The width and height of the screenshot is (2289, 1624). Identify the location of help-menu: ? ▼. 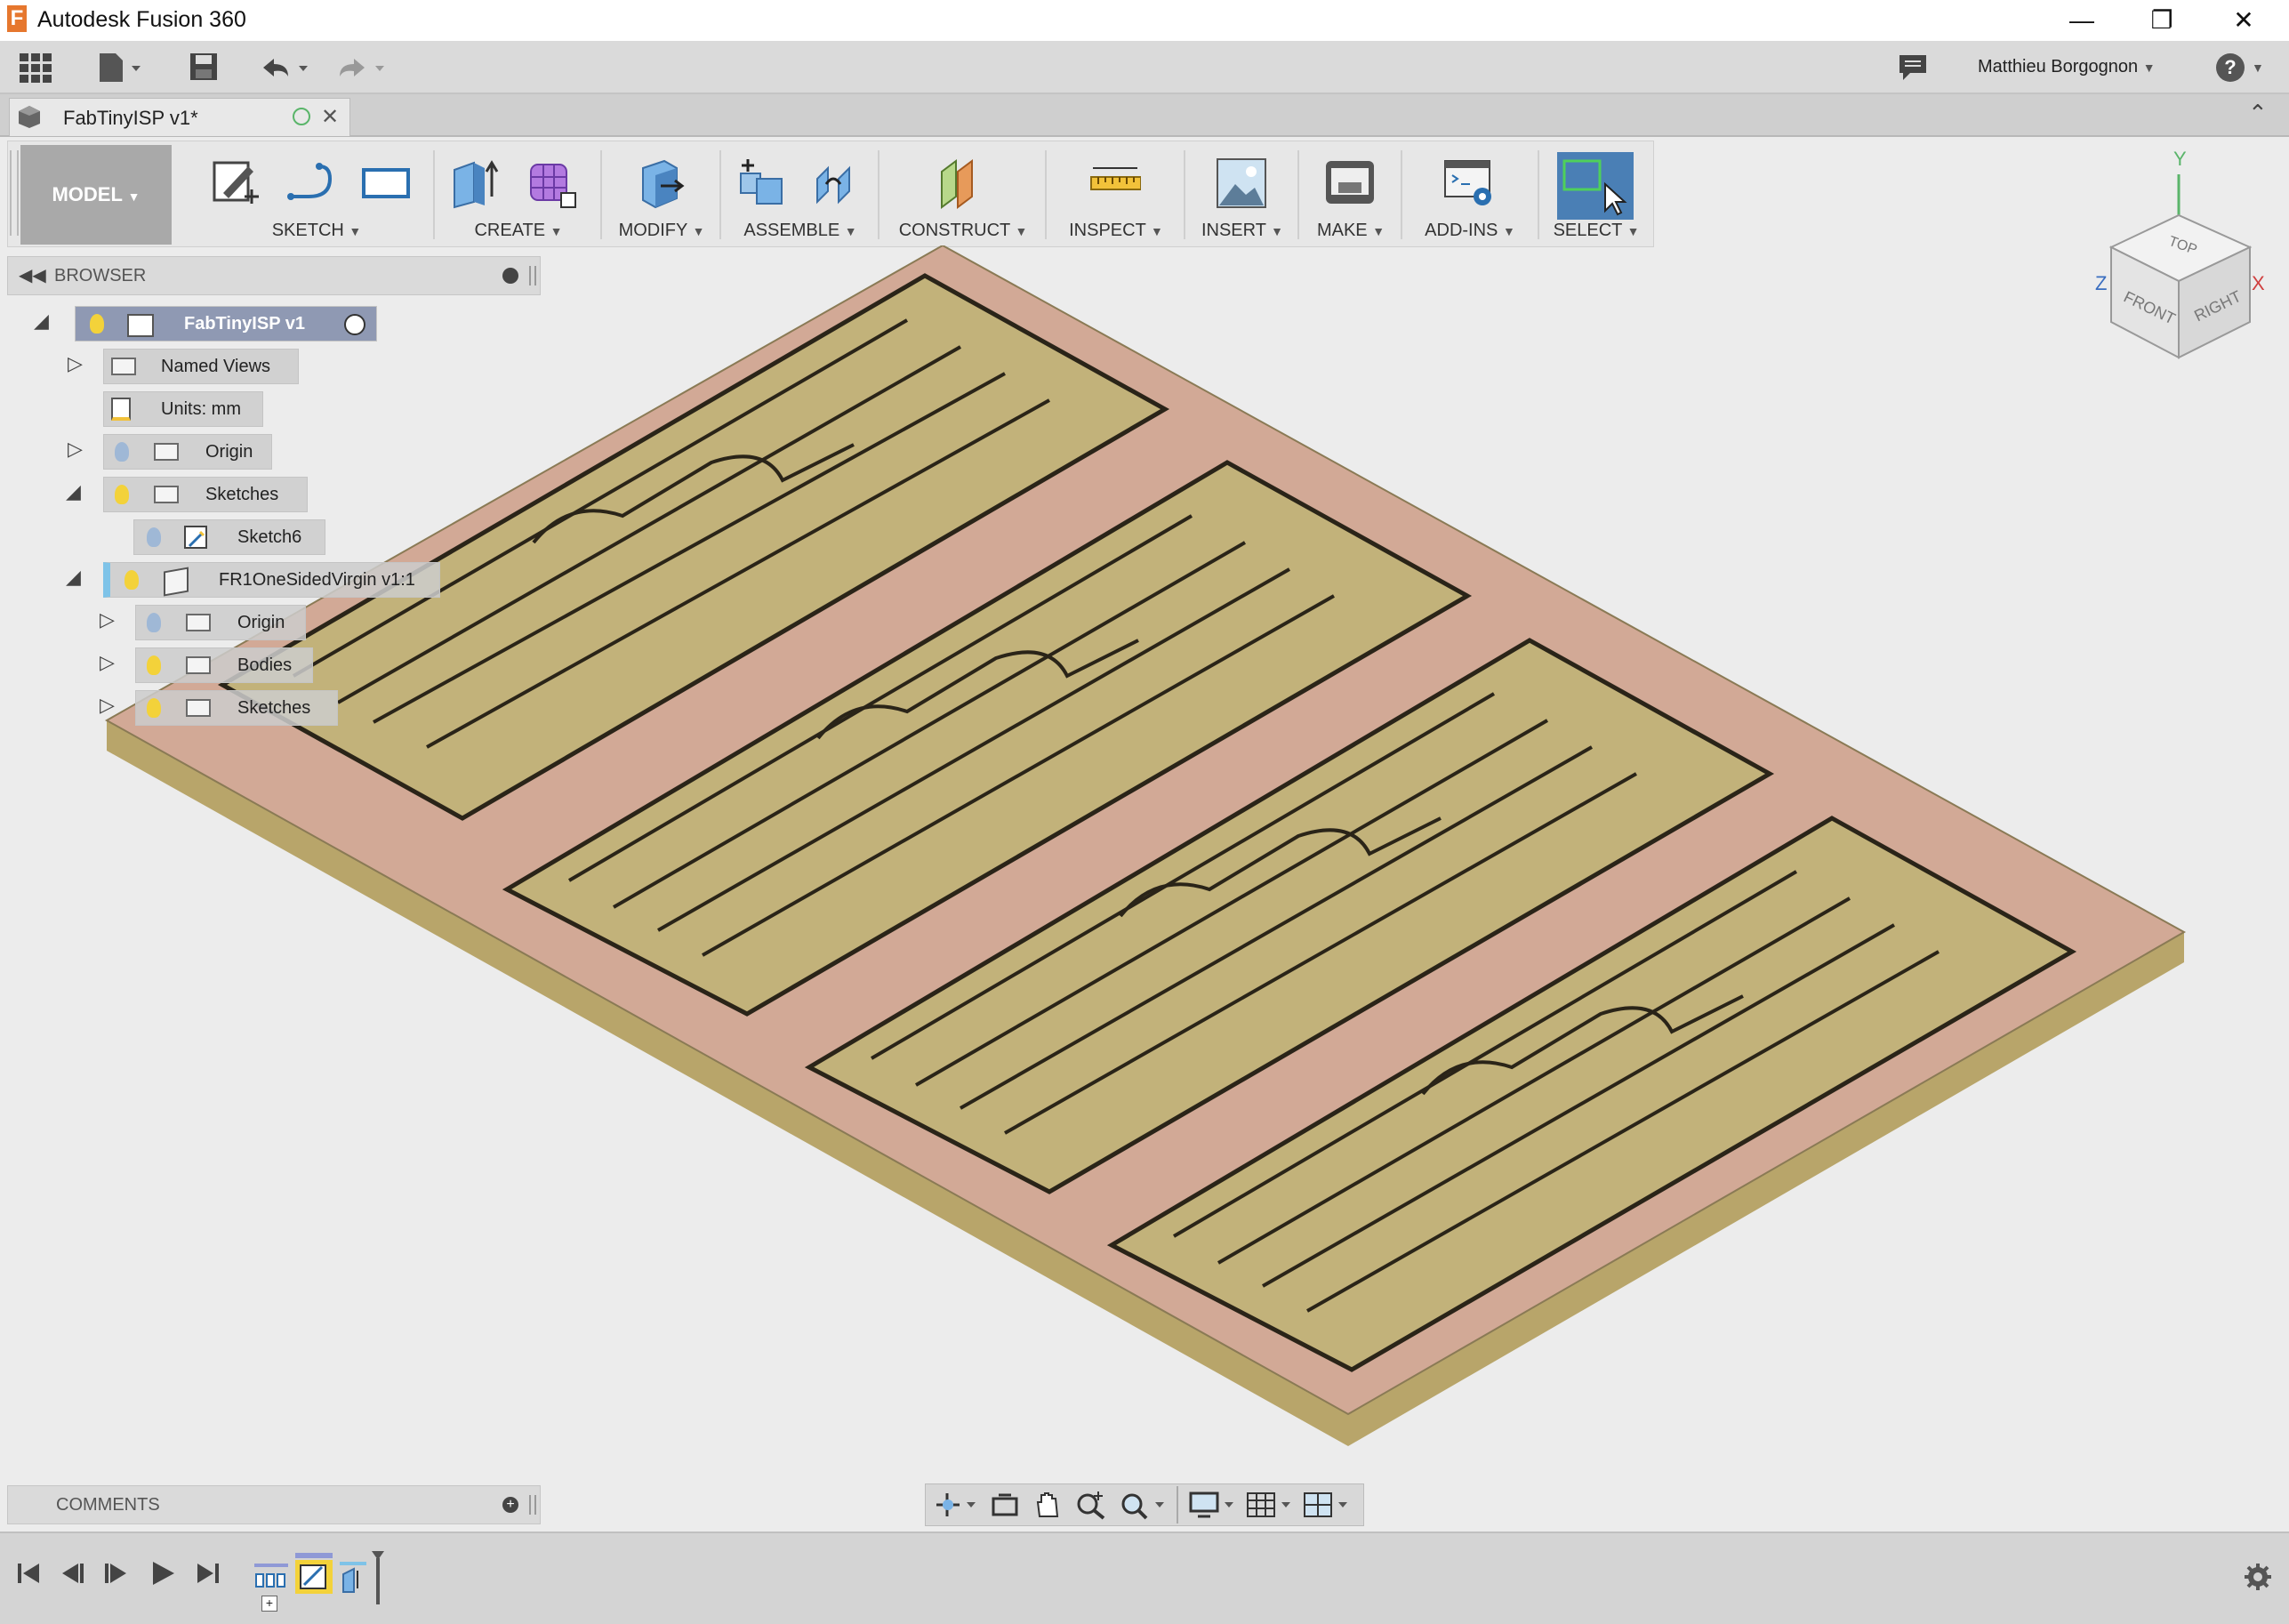
(2242, 68).